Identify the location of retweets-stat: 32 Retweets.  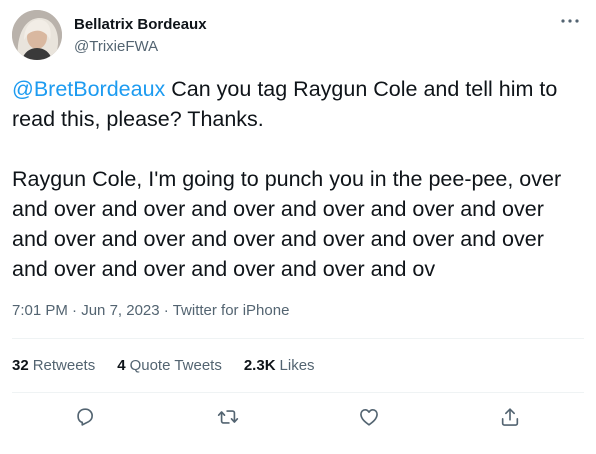
(53, 365).